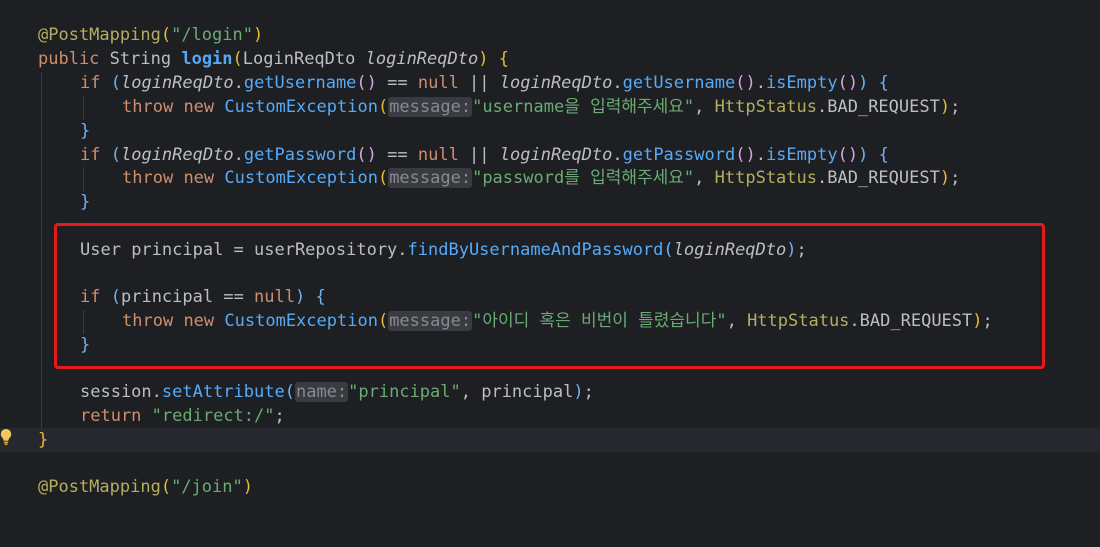 This screenshot has height=547, width=1100. I want to click on code-token: @PostMapping, so click(99, 35).